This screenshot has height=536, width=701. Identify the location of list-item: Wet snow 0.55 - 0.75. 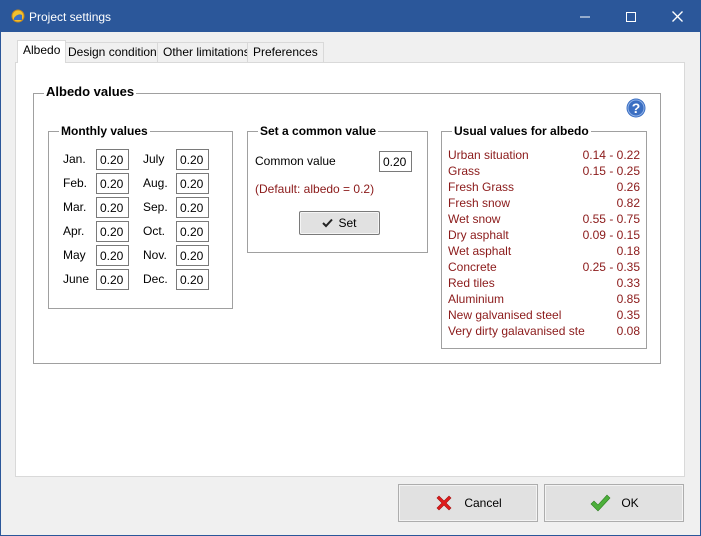
(544, 219).